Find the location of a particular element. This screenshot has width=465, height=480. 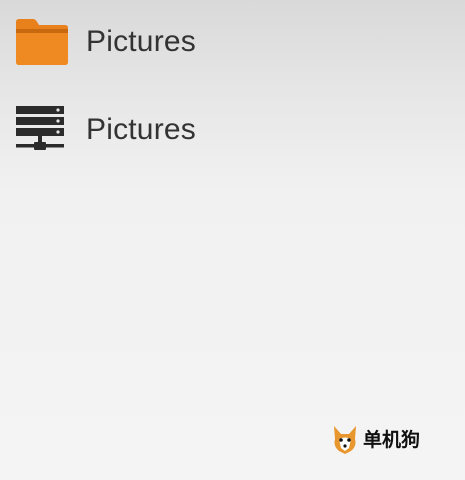

folder-icon is located at coordinates (42, 42).